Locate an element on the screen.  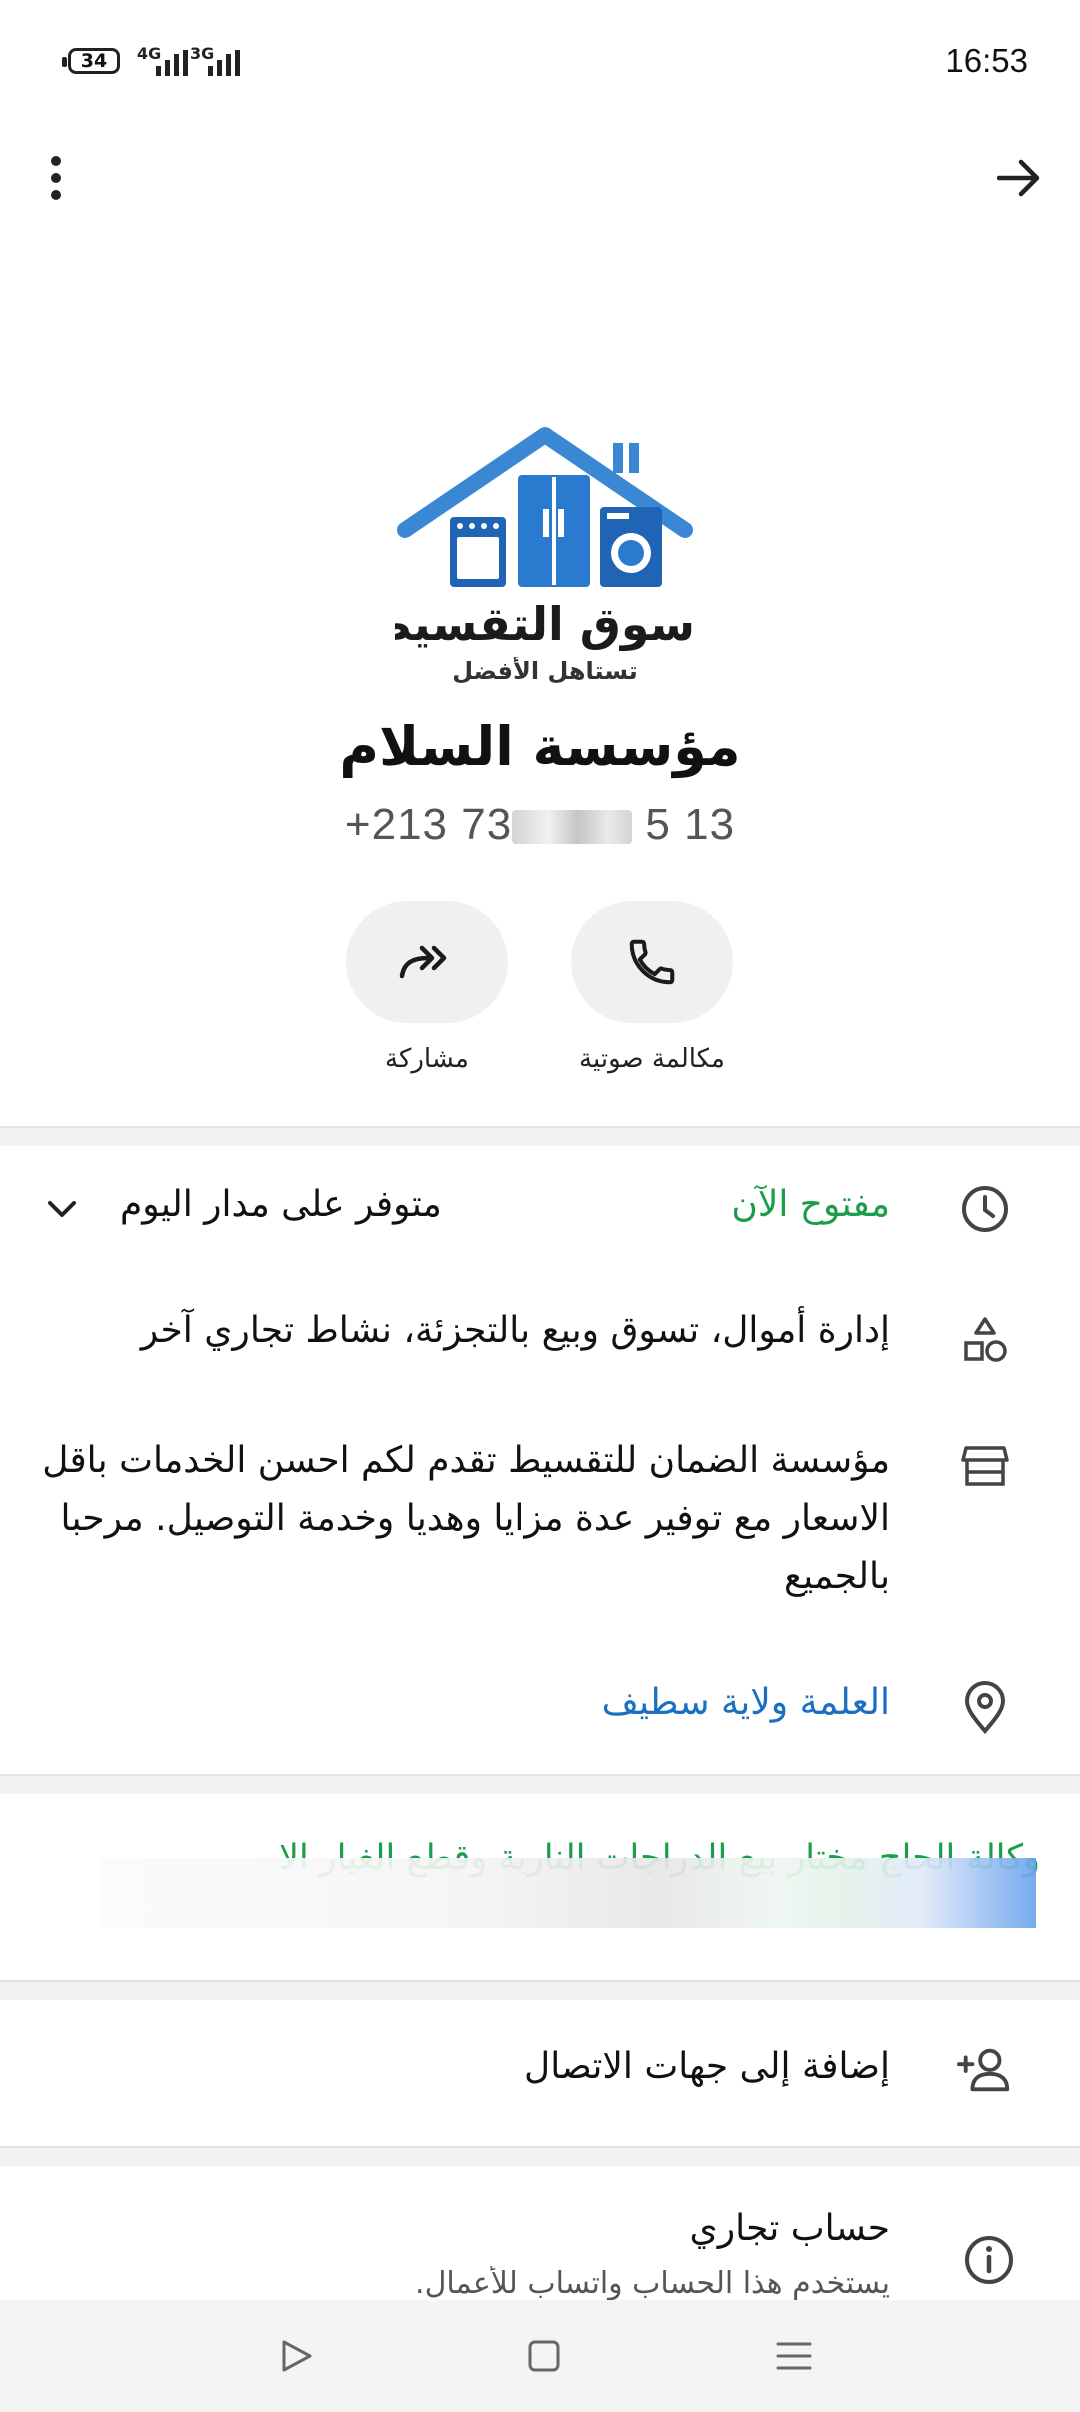
battery-indicator: 34 is located at coordinates (91, 61).